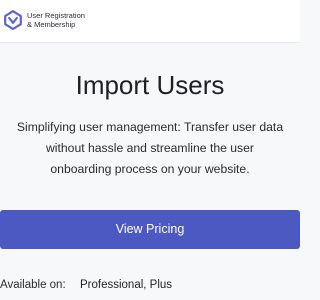  Describe the element at coordinates (13, 20) in the screenshot. I see `user-registration-logo-icon` at that location.